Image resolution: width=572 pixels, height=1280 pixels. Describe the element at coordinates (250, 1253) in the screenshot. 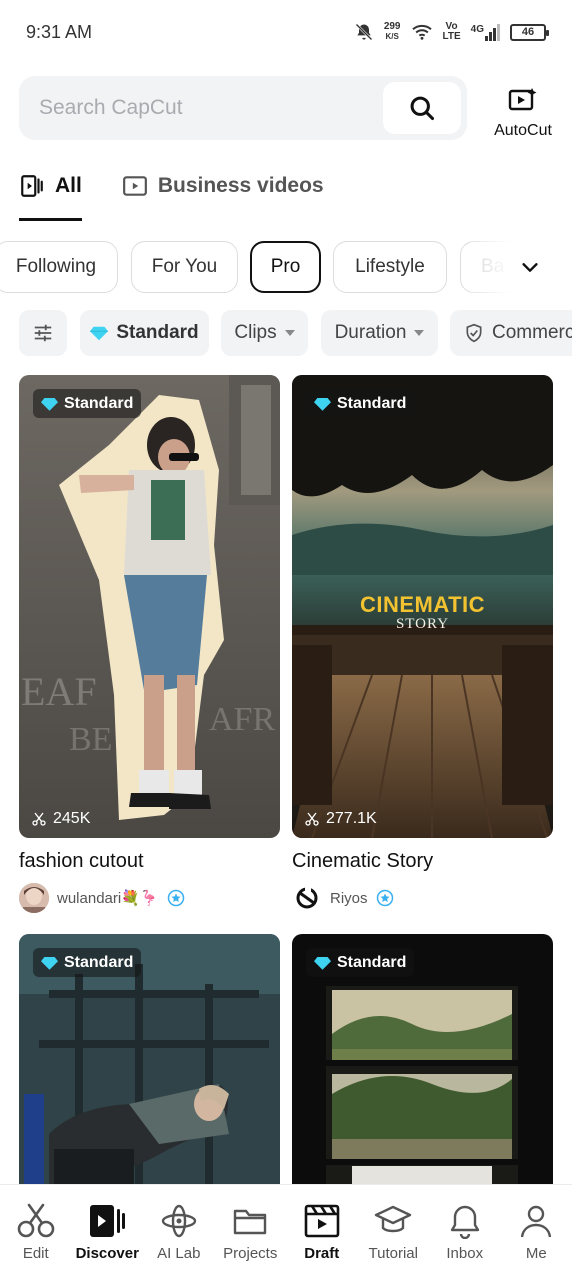

I see `nav-label: Projects` at that location.